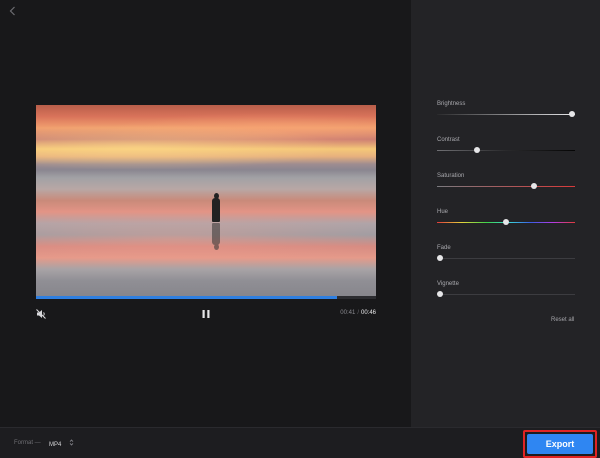 Image resolution: width=600 pixels, height=458 pixels. What do you see at coordinates (572, 114) in the screenshot?
I see `brightness-slider-knob` at bounding box center [572, 114].